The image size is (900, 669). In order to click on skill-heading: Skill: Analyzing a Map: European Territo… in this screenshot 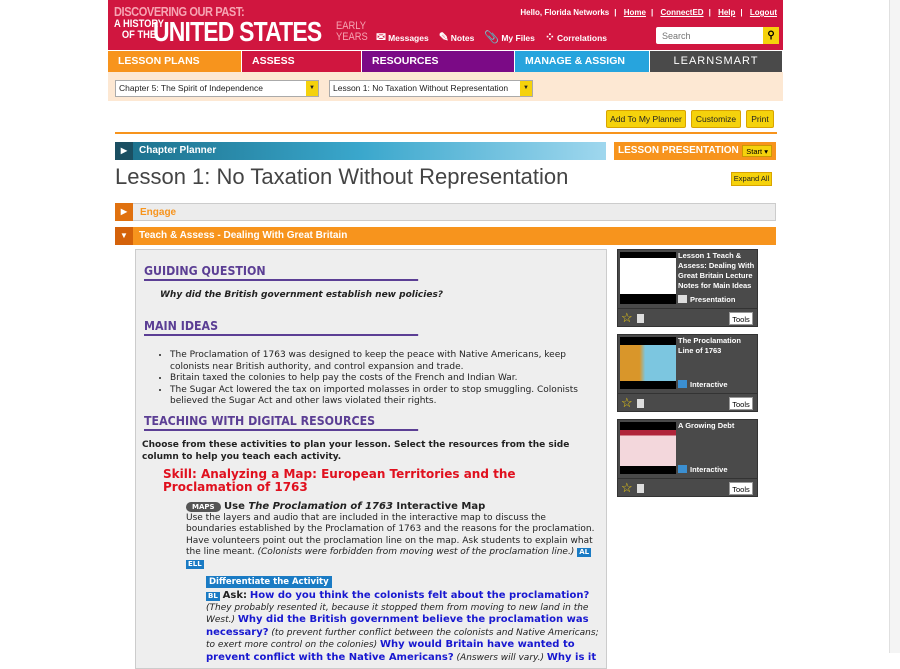, I will do `click(339, 480)`.